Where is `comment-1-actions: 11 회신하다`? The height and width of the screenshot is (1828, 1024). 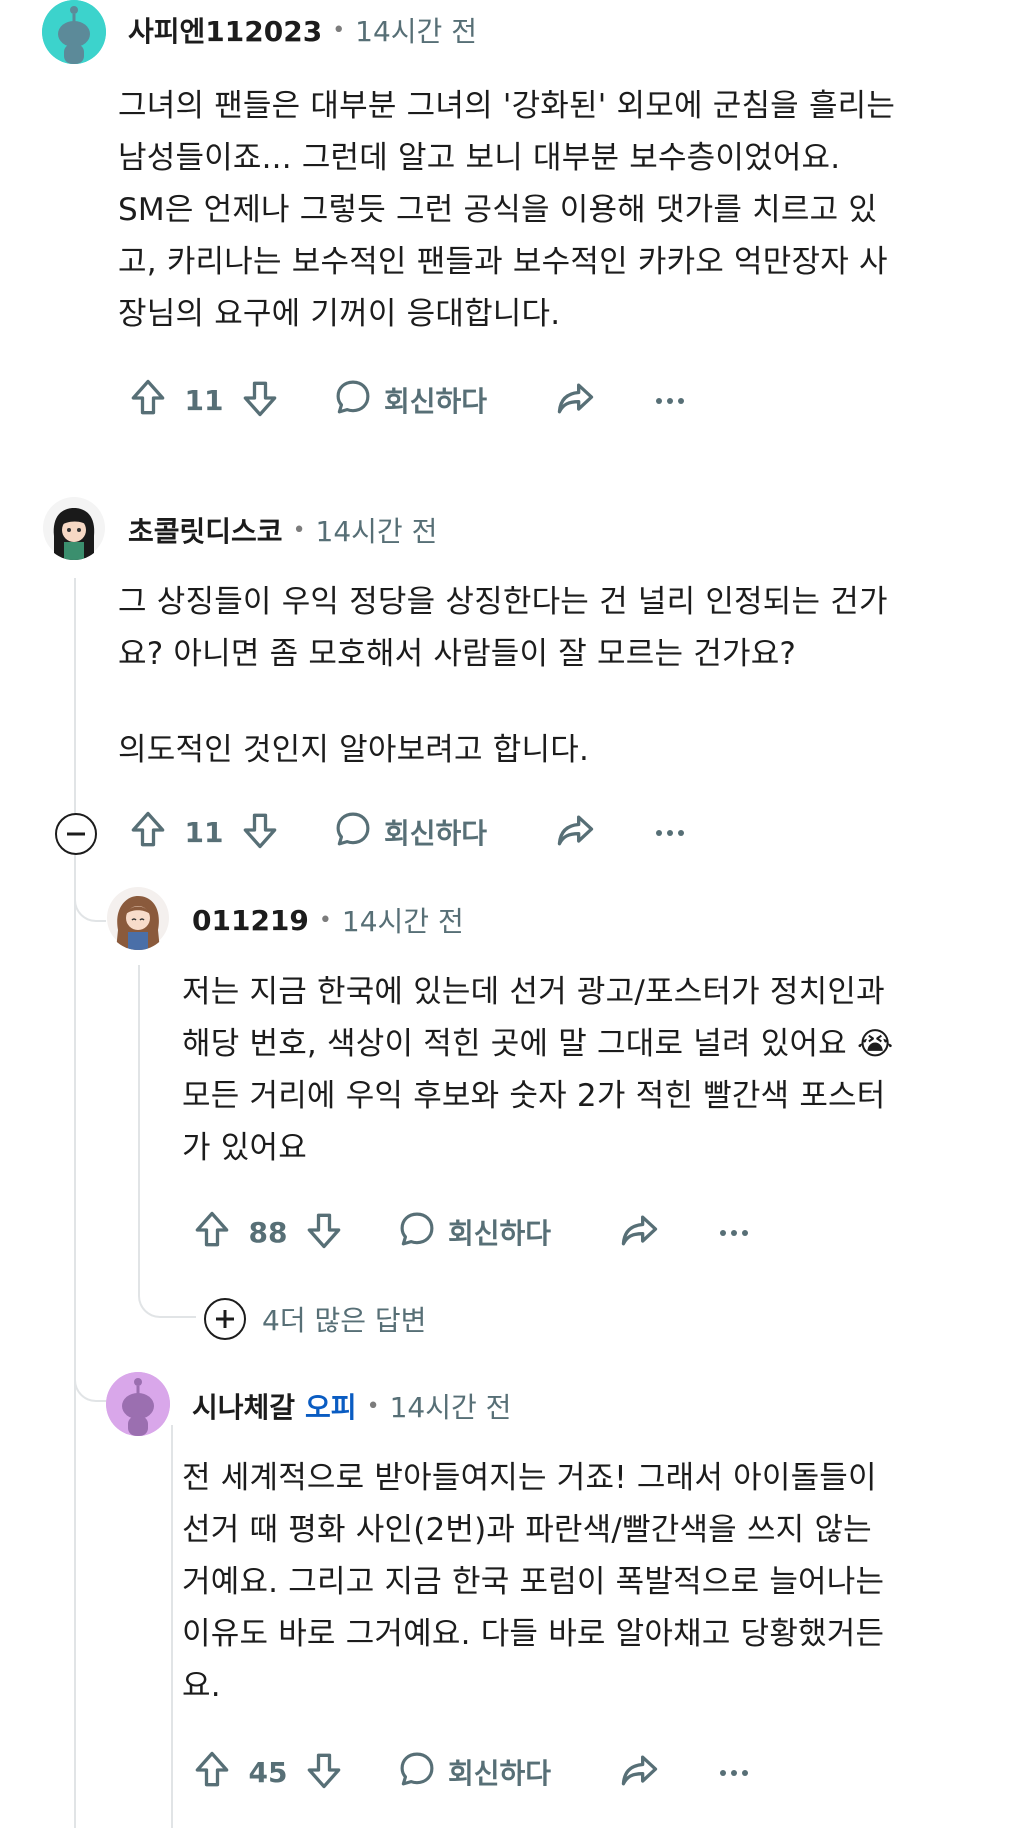
comment-1-actions: 11 회신하다 is located at coordinates (405, 400).